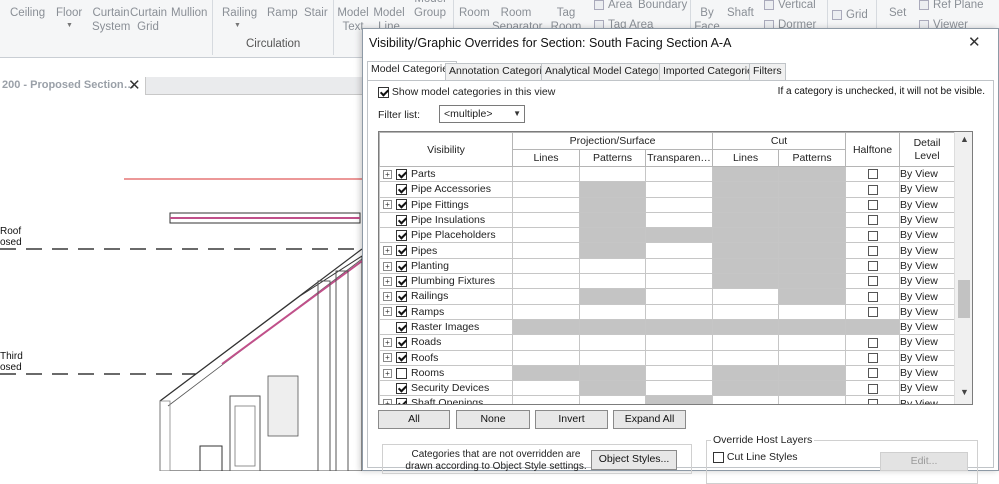 The image size is (999, 484). Describe the element at coordinates (964, 299) in the screenshot. I see `scrollbar-thumb` at that location.